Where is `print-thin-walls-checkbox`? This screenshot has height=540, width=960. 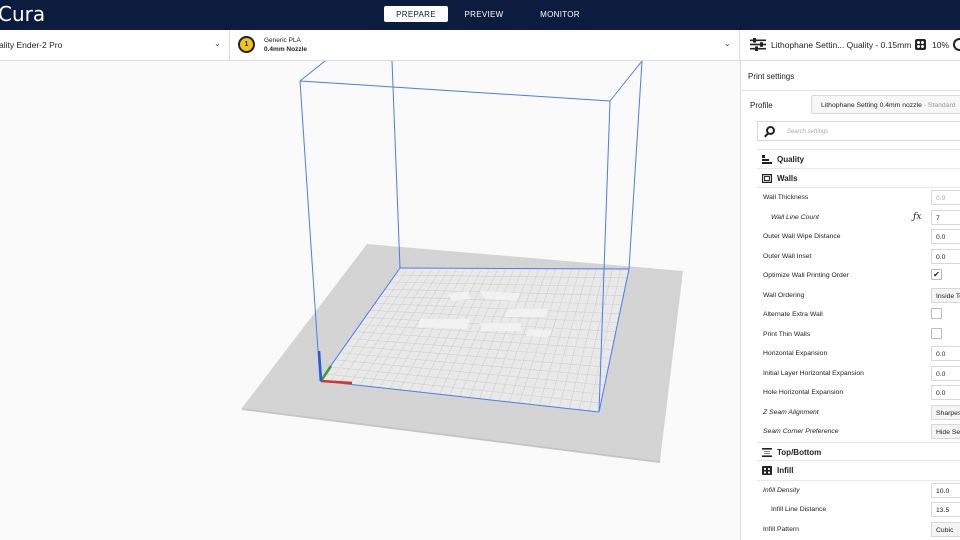 print-thin-walls-checkbox is located at coordinates (936, 333).